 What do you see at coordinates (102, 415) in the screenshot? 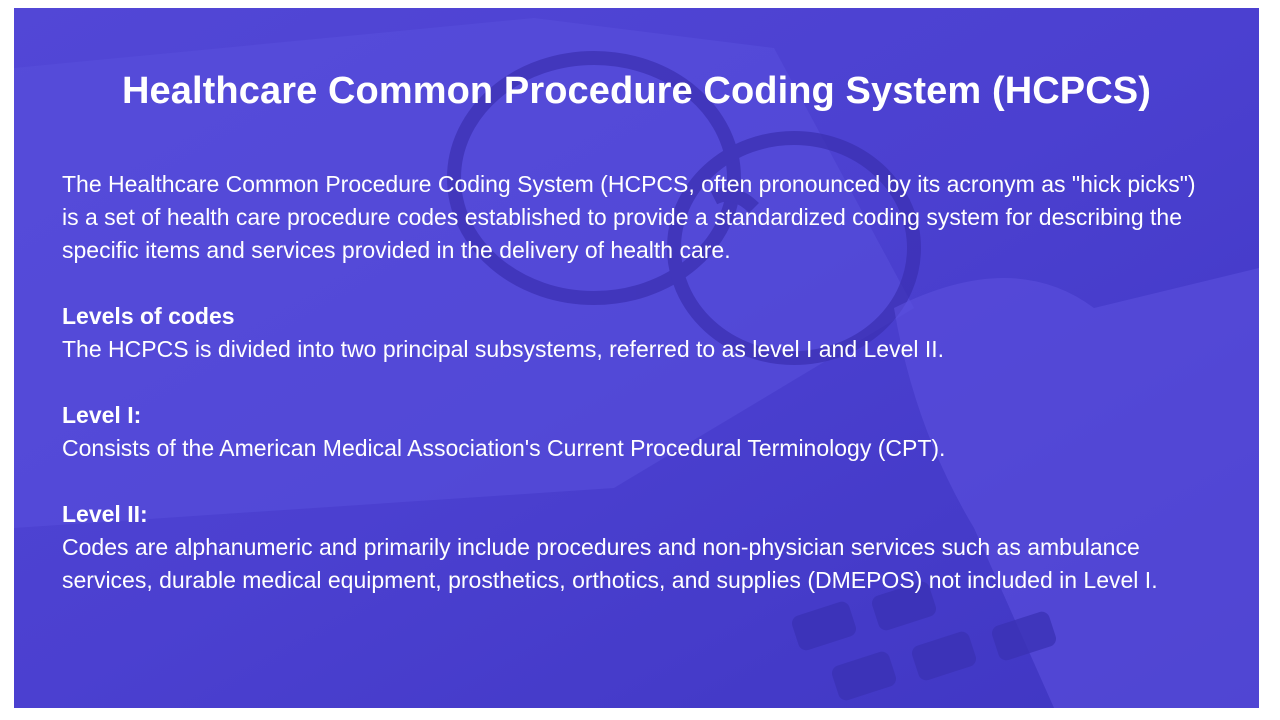
I see `section-heading-level-1: Level I:` at bounding box center [102, 415].